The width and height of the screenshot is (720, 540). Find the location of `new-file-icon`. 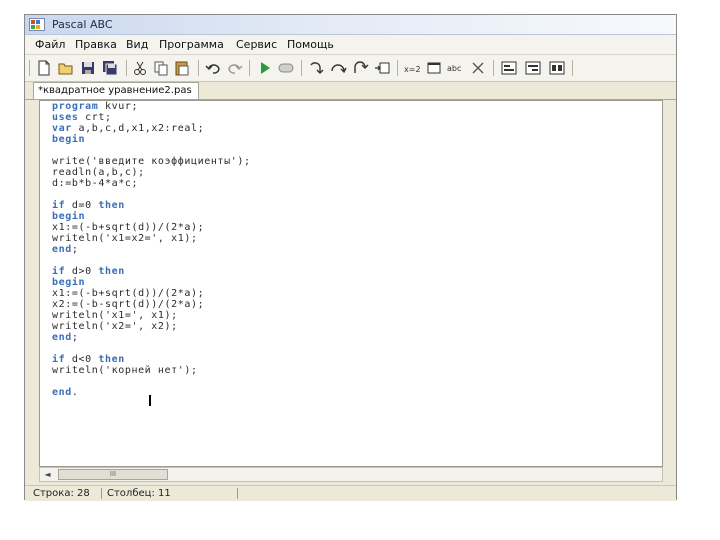

new-file-icon is located at coordinates (44, 68).